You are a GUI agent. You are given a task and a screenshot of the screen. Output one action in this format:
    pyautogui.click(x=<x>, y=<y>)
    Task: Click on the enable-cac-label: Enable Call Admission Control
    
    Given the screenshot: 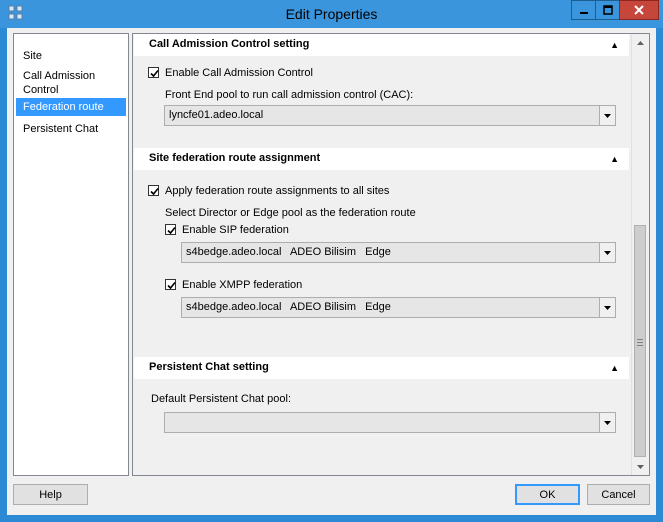 What is the action you would take?
    pyautogui.click(x=239, y=73)
    